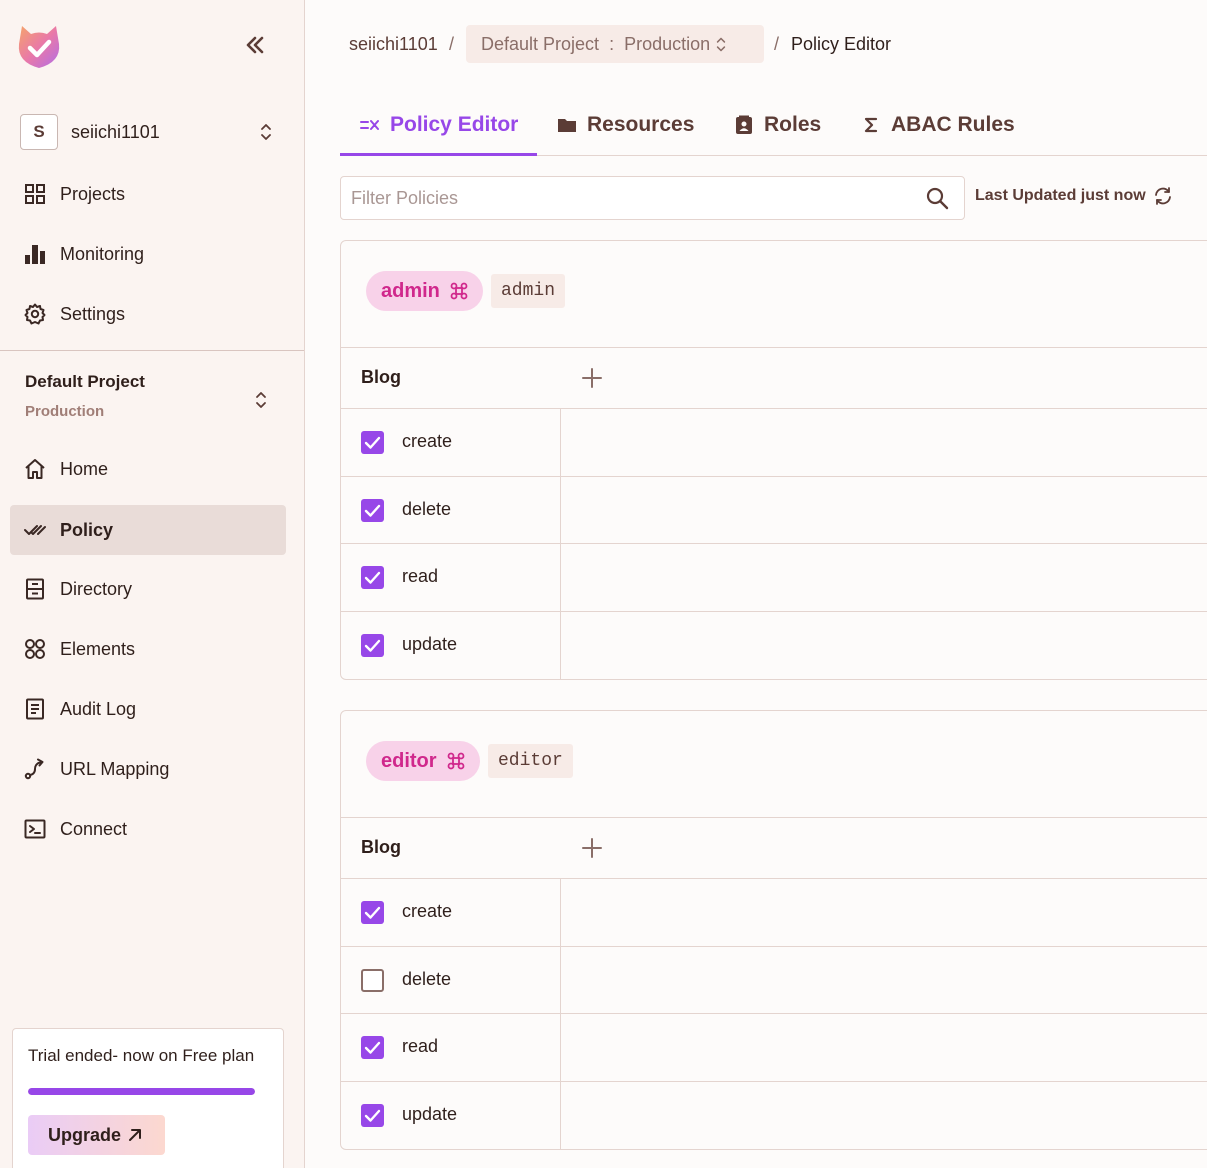 This screenshot has height=1168, width=1207. Describe the element at coordinates (423, 761) in the screenshot. I see `role-pill: editor` at that location.